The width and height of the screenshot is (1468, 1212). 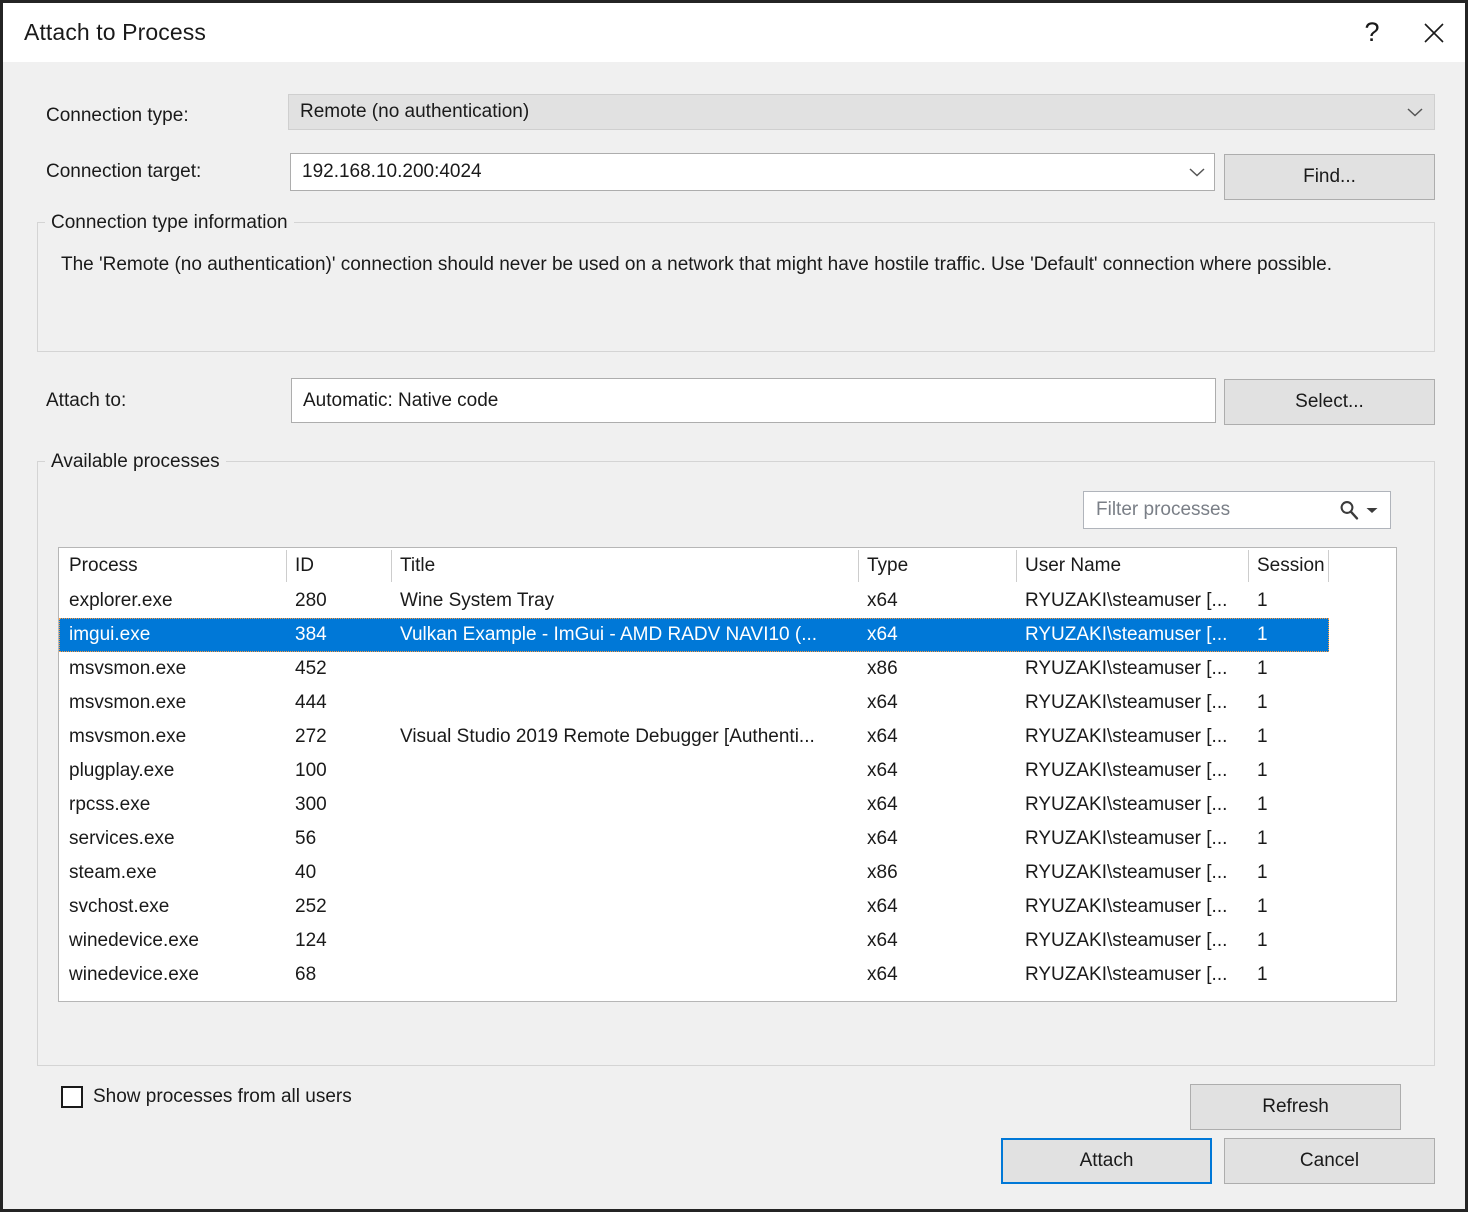 What do you see at coordinates (122, 838) in the screenshot?
I see `cell-process: services.exe` at bounding box center [122, 838].